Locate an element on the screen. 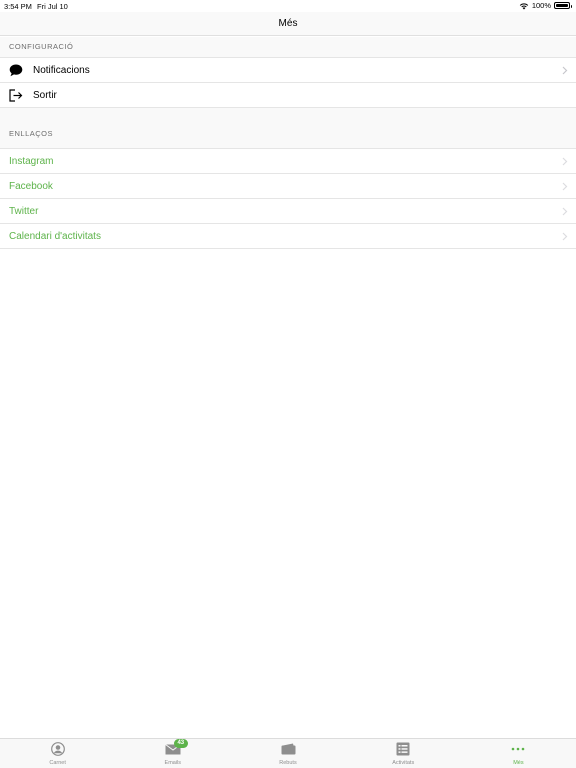 This screenshot has height=768, width=576. tab-rebuts: Rebuts is located at coordinates (287, 753).